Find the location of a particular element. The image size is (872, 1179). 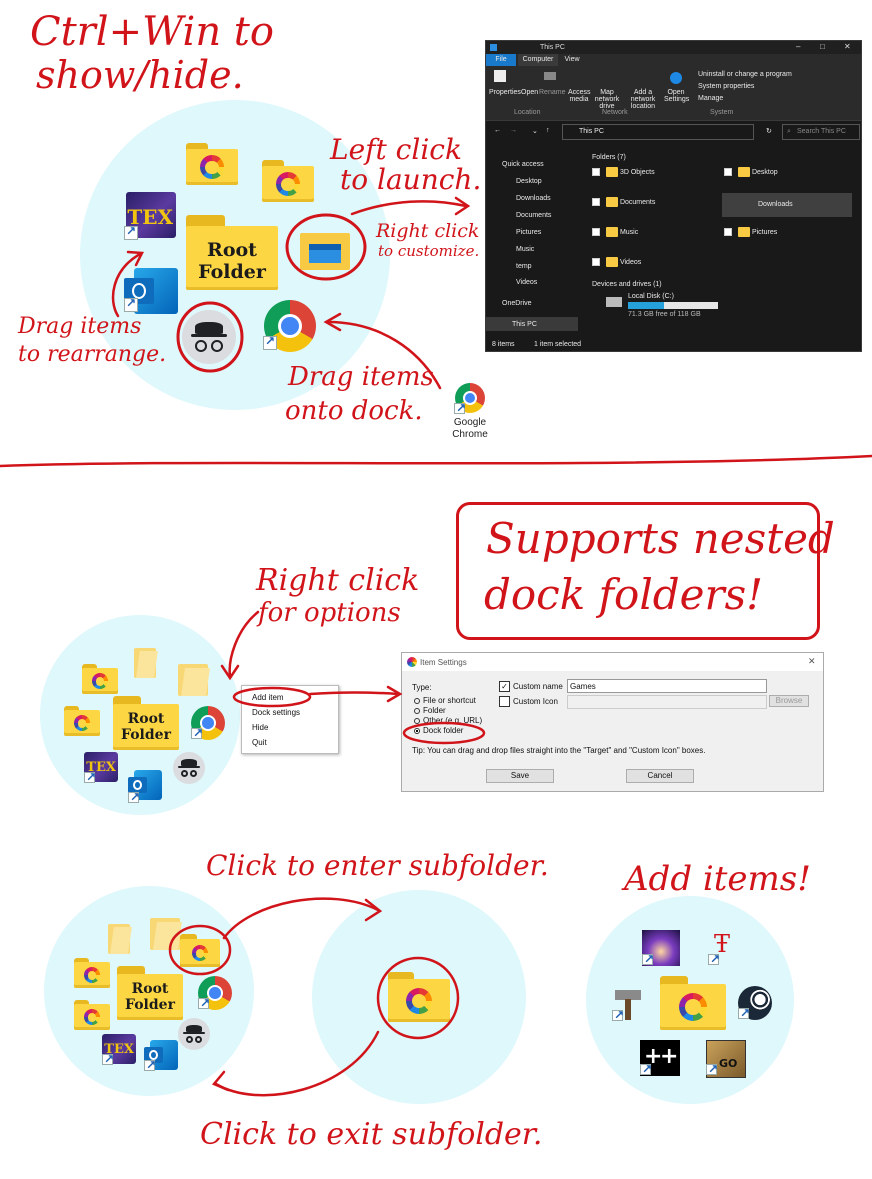

address-input: This PC is located at coordinates (658, 132).